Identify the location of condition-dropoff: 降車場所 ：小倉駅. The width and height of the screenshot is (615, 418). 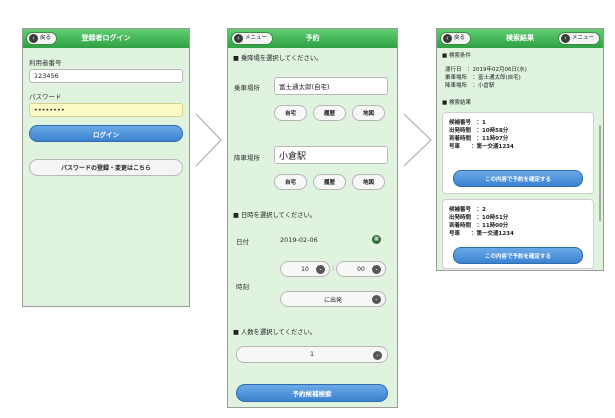
(470, 86).